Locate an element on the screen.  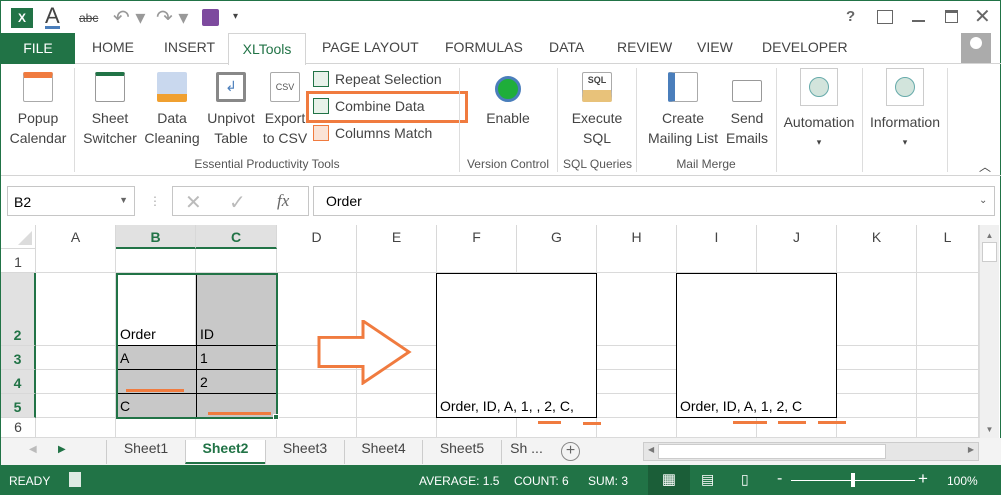
column-header-h: H is located at coordinates (637, 237).